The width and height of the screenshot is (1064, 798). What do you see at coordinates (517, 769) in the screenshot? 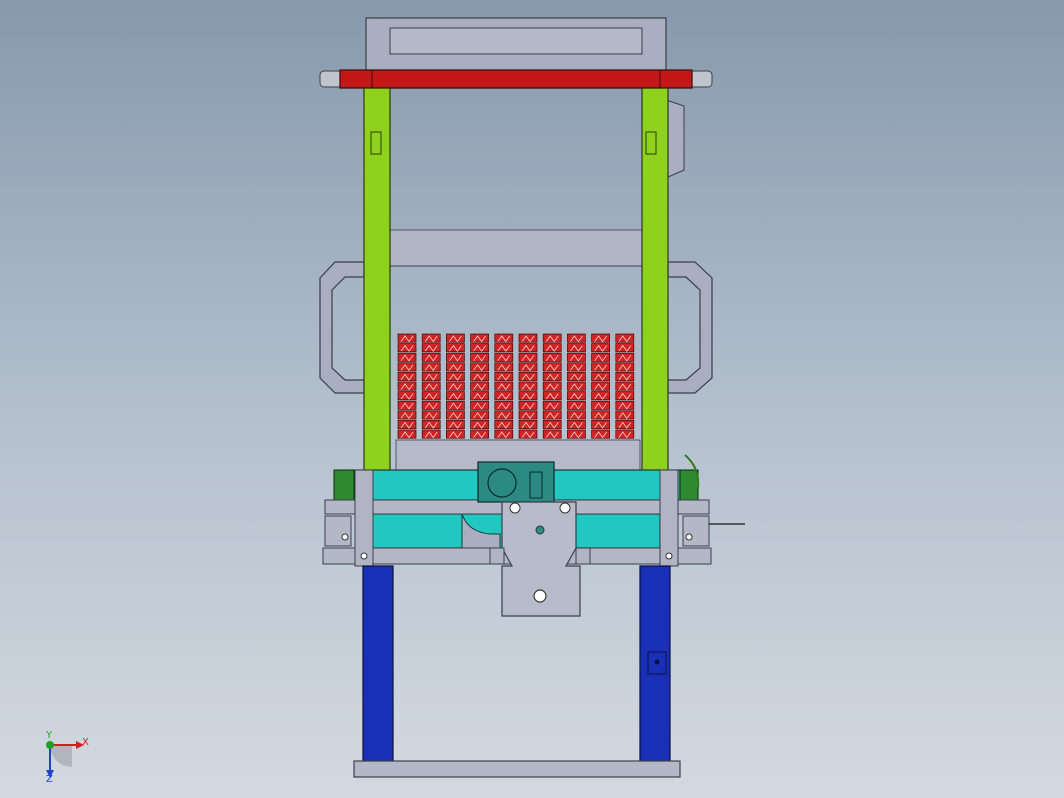
I see `bottom-base-bar` at bounding box center [517, 769].